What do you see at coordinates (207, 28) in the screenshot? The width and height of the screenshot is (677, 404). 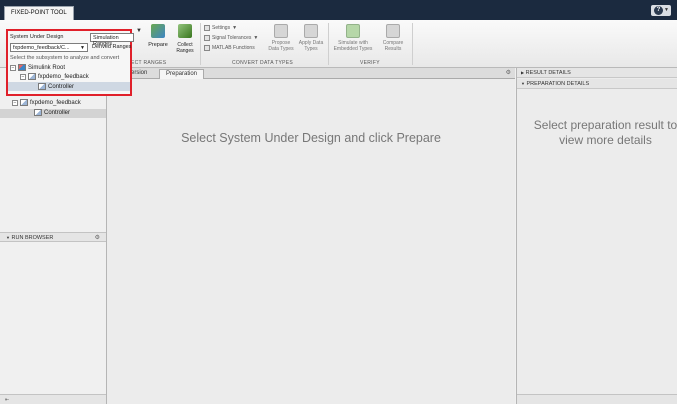 I see `gear-icon` at bounding box center [207, 28].